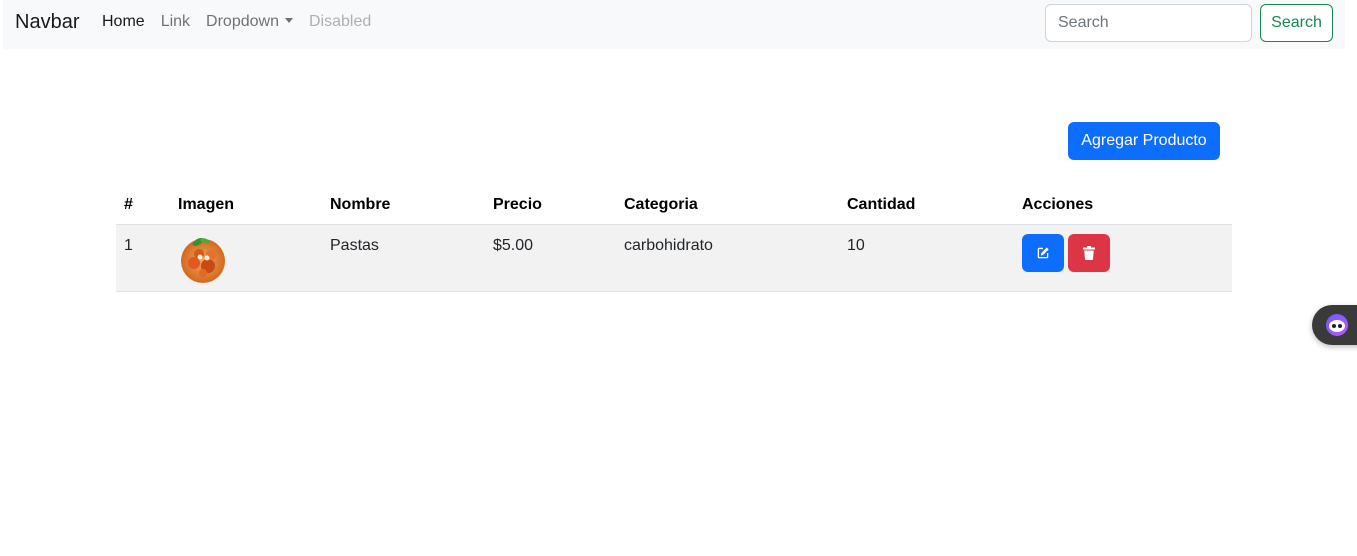 This screenshot has width=1357, height=556. I want to click on row-actions, so click(1123, 252).